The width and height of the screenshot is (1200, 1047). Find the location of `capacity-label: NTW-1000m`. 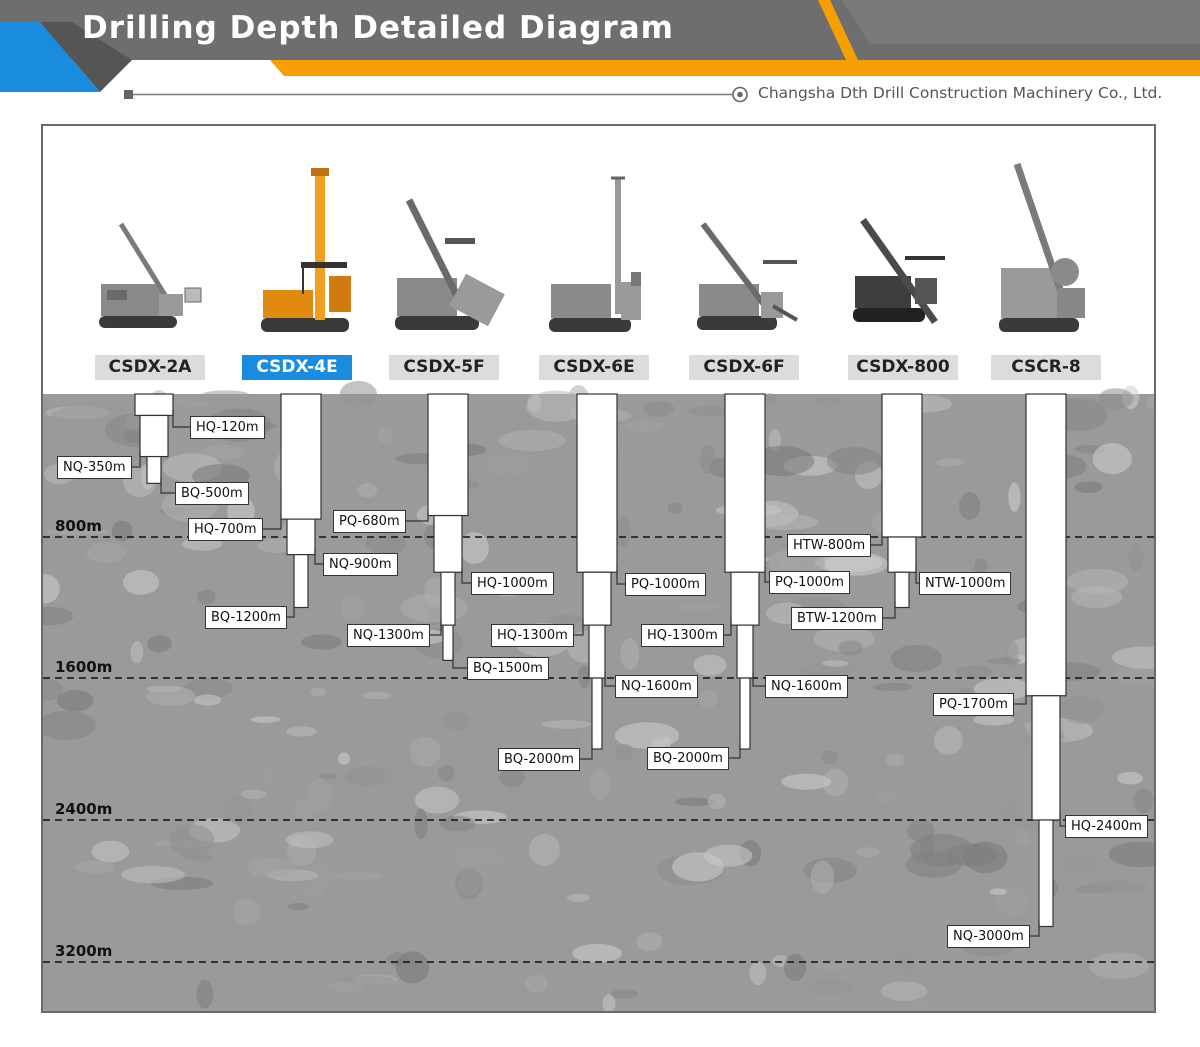

capacity-label: NTW-1000m is located at coordinates (965, 583).